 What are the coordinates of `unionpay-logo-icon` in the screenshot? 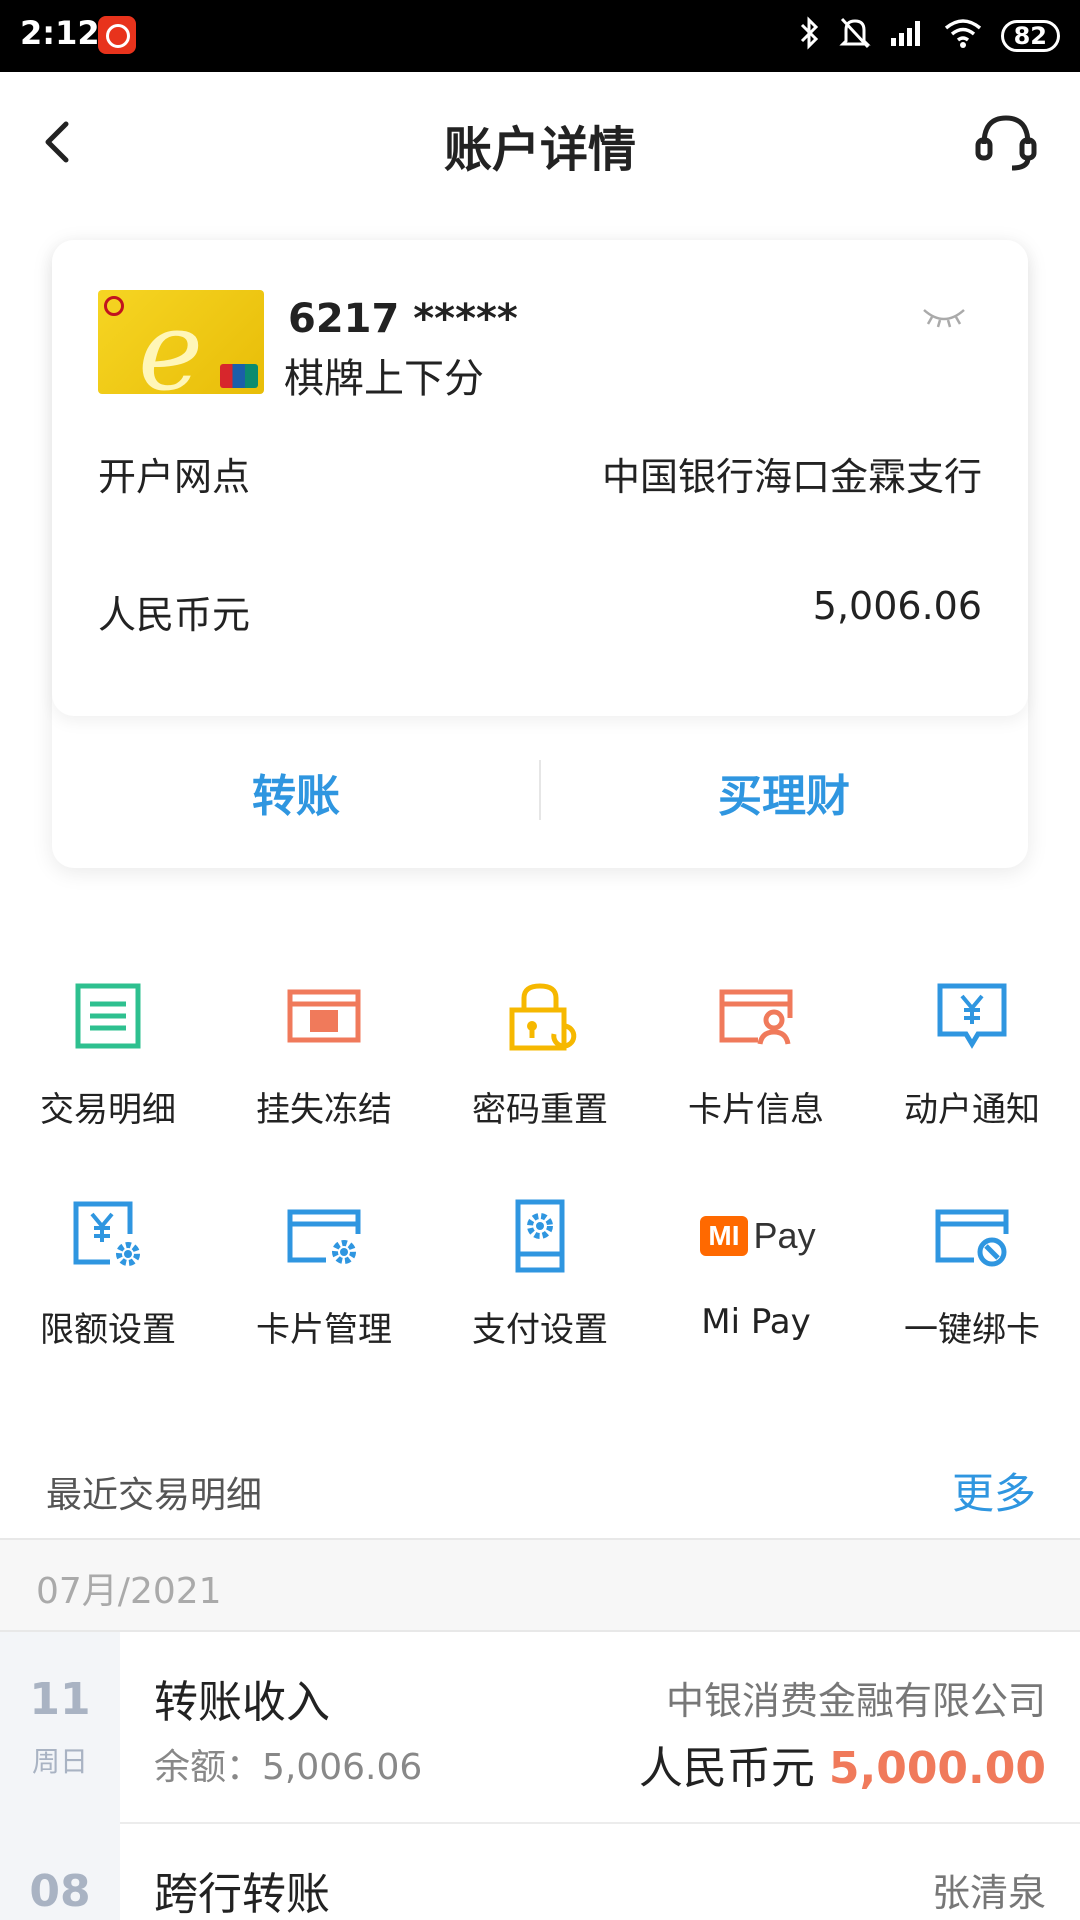 It's located at (239, 376).